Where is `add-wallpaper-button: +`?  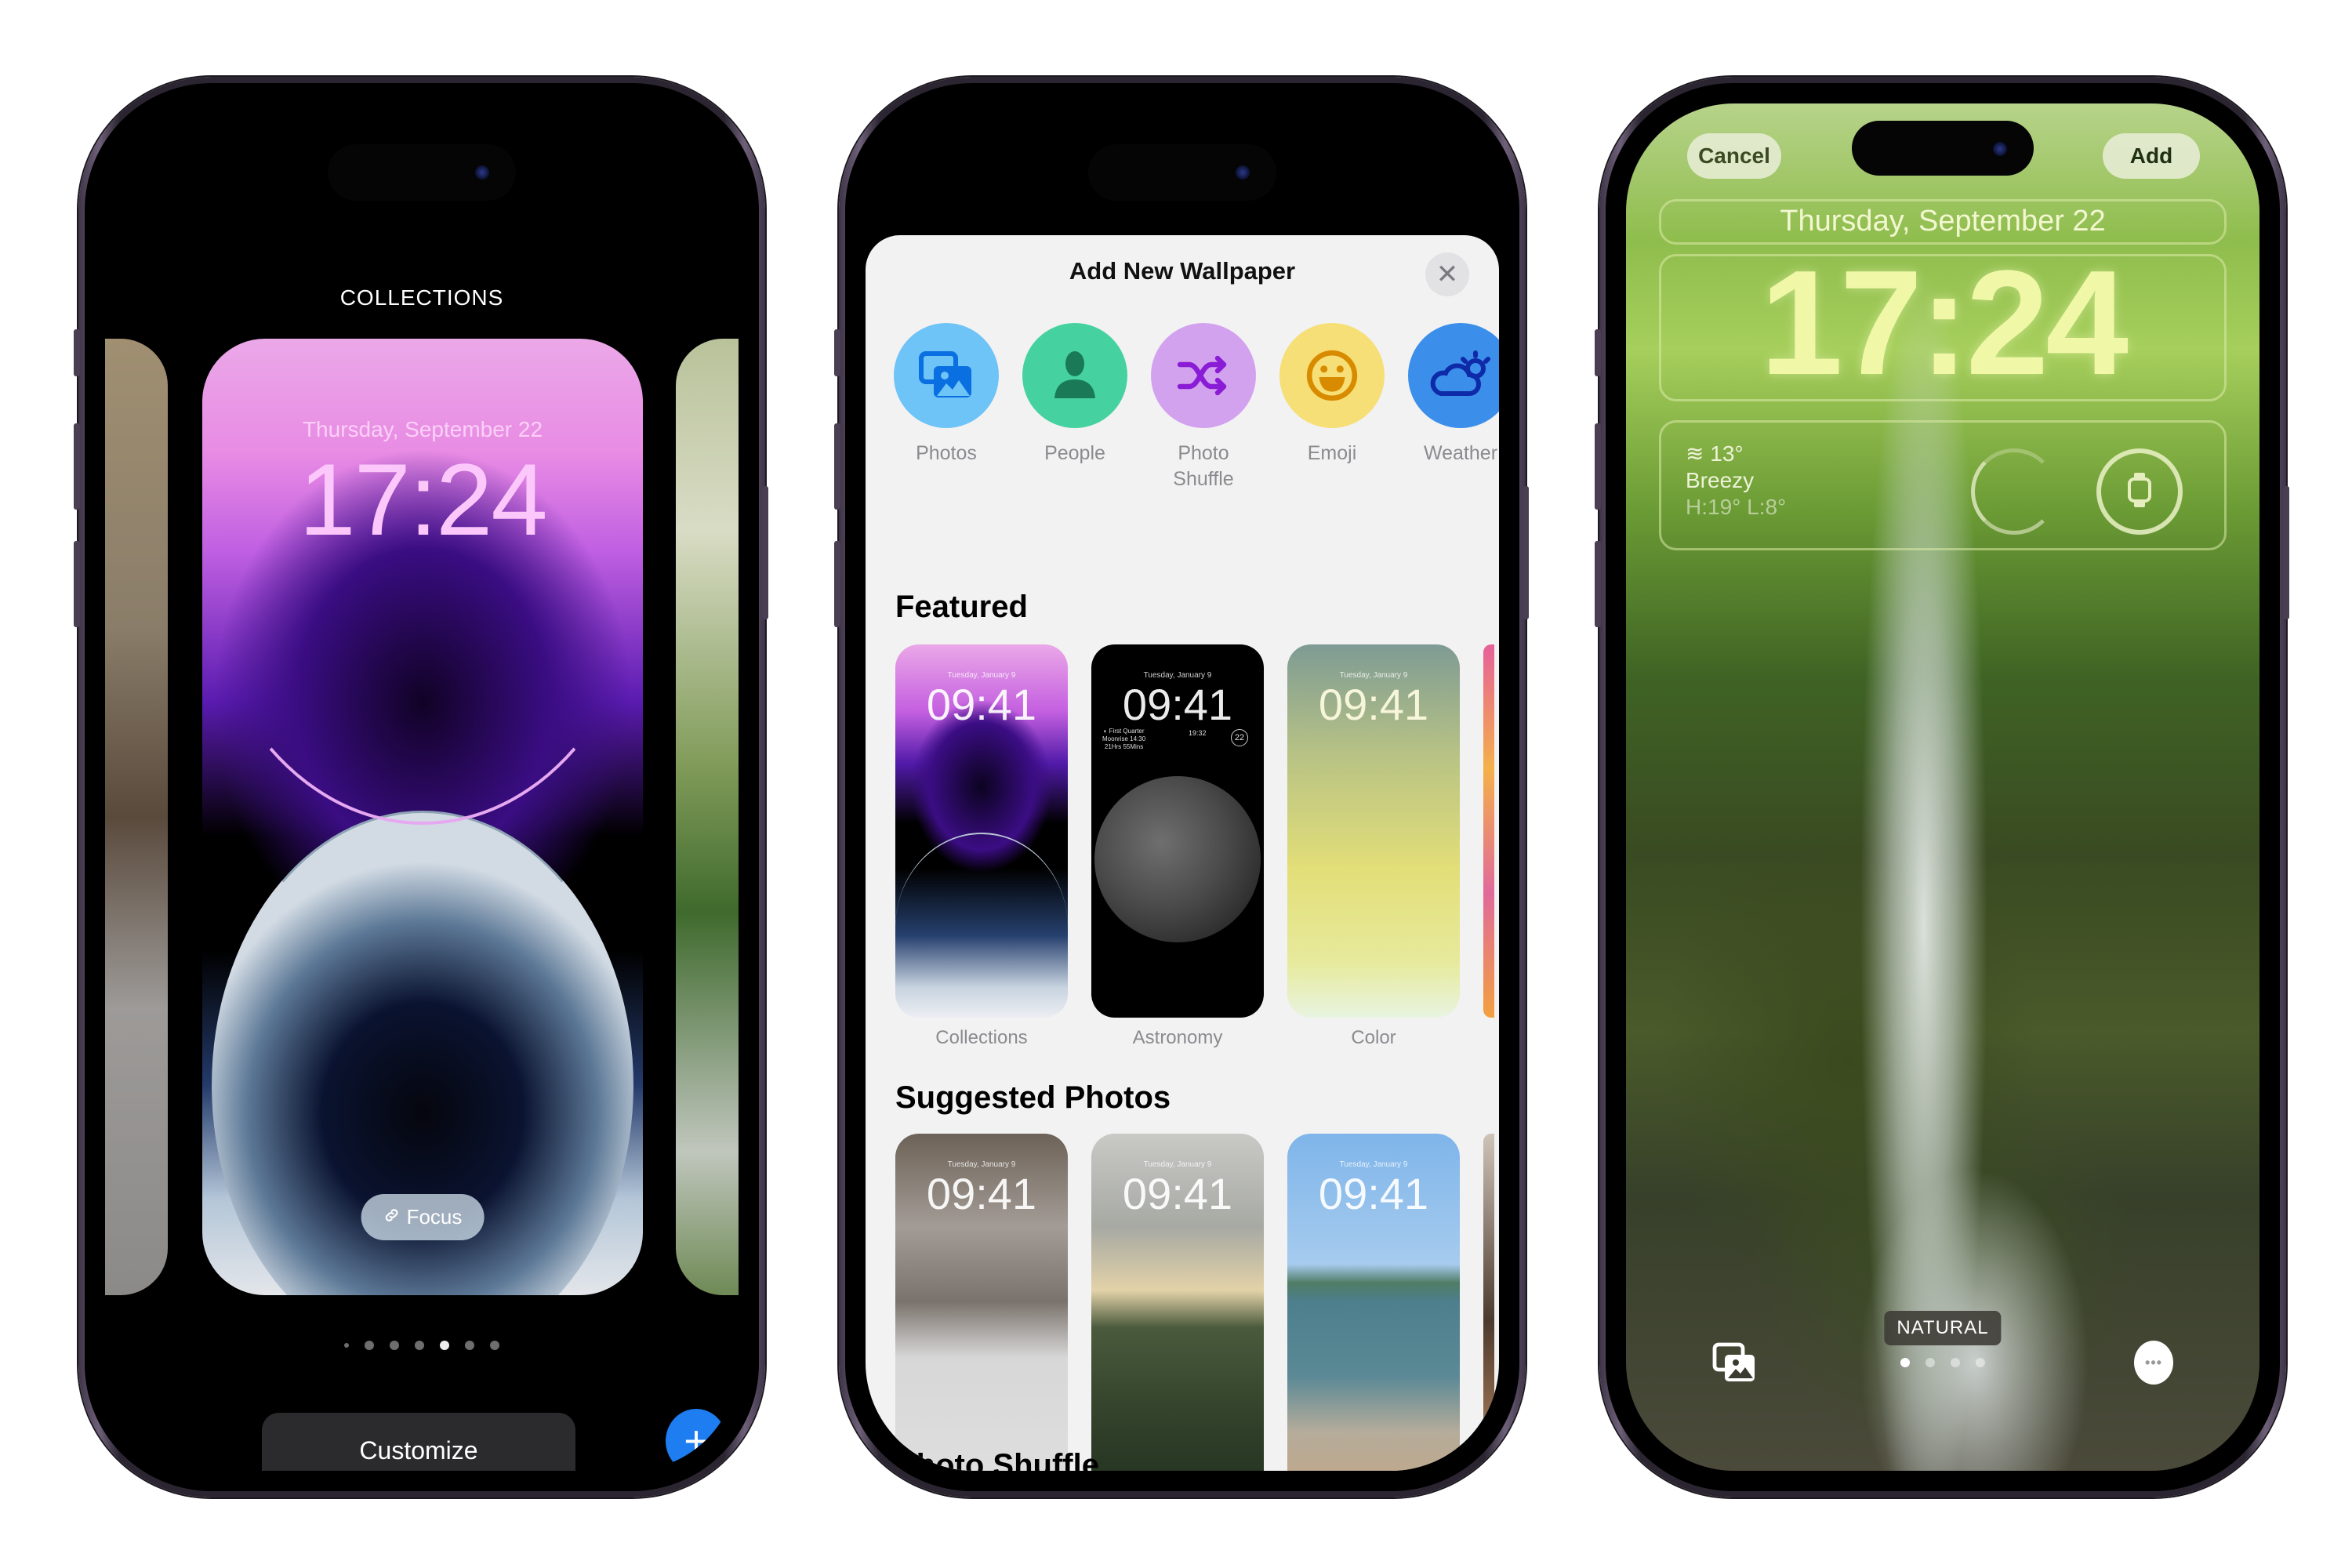
add-wallpaper-button: + is located at coordinates (696, 1440).